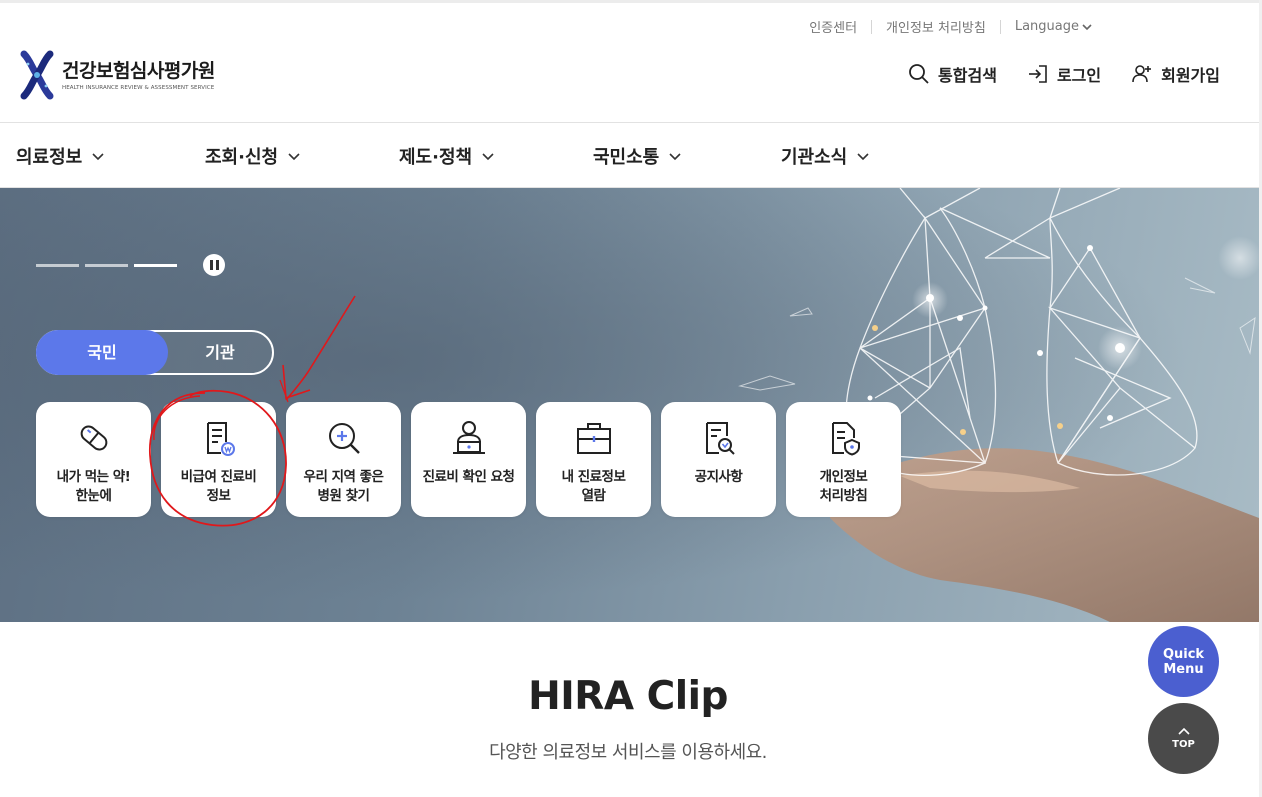 The width and height of the screenshot is (1262, 797). Describe the element at coordinates (1190, 75) in the screenshot. I see `signup-label: 회원가입` at that location.